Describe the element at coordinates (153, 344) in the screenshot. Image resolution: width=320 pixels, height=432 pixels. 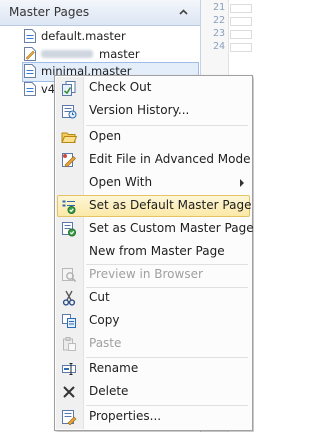
I see `menu-item-paste: Paste` at that location.